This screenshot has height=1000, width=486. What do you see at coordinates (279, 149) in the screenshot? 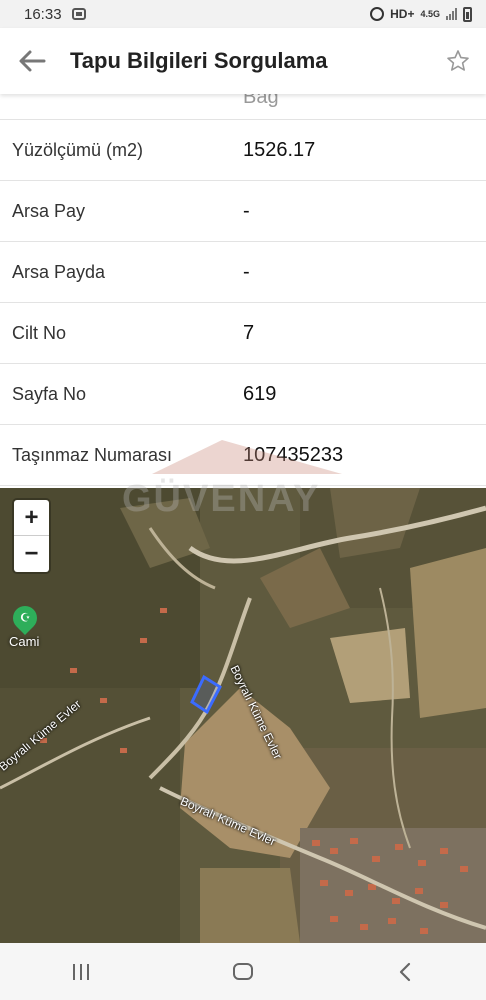
I see `row-value: 1526.17` at bounding box center [279, 149].